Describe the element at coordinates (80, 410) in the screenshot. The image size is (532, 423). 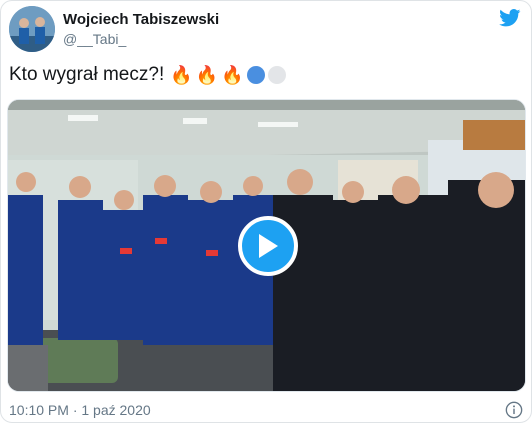
I see `timestamp: 10:10 PM · 1 paź 2020` at that location.